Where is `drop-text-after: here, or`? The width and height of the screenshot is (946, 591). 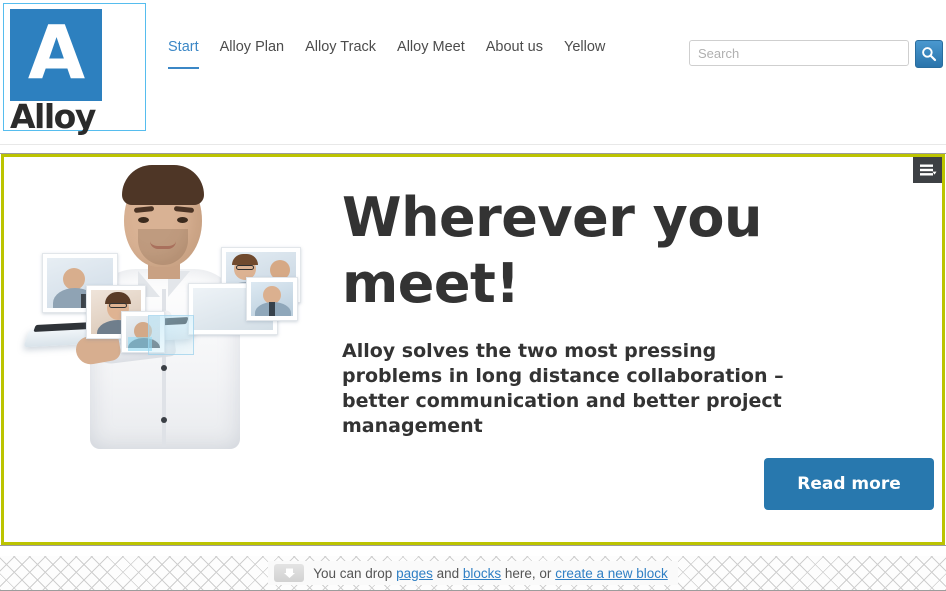 drop-text-after: here, or is located at coordinates (528, 573).